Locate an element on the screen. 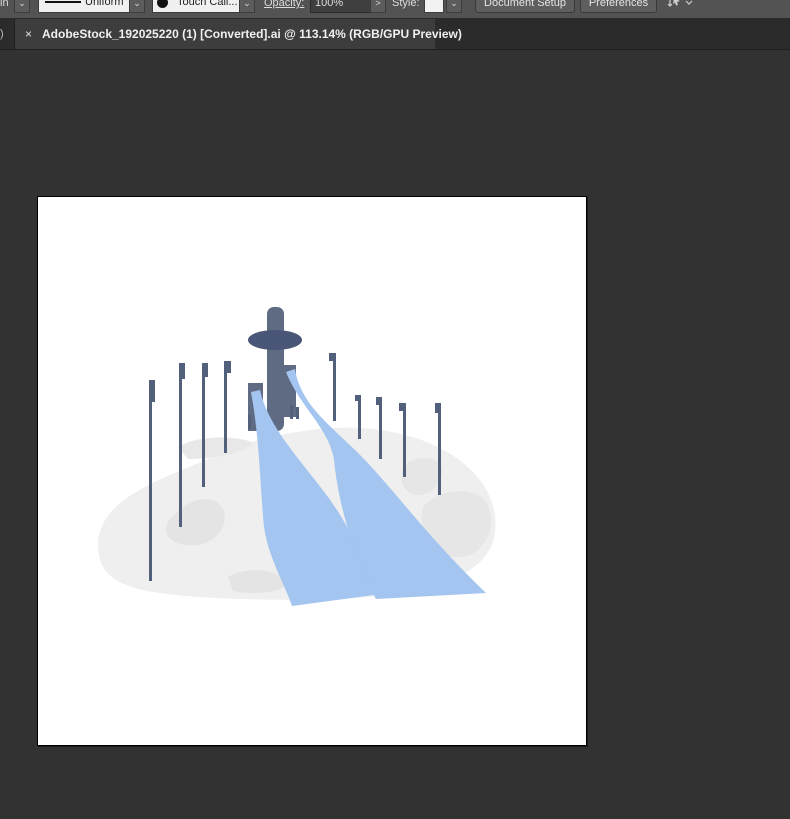 The height and width of the screenshot is (819, 790). style-swatch is located at coordinates (434, 6).